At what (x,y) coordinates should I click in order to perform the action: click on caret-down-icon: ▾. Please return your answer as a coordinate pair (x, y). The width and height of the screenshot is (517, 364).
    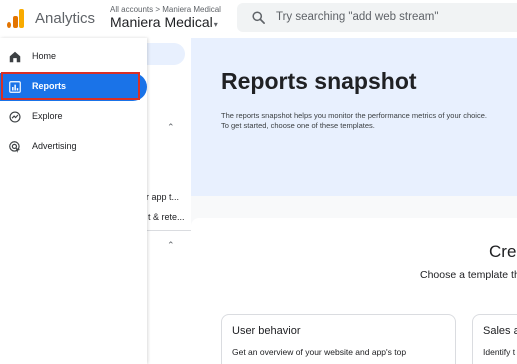
    Looking at the image, I should click on (215, 24).